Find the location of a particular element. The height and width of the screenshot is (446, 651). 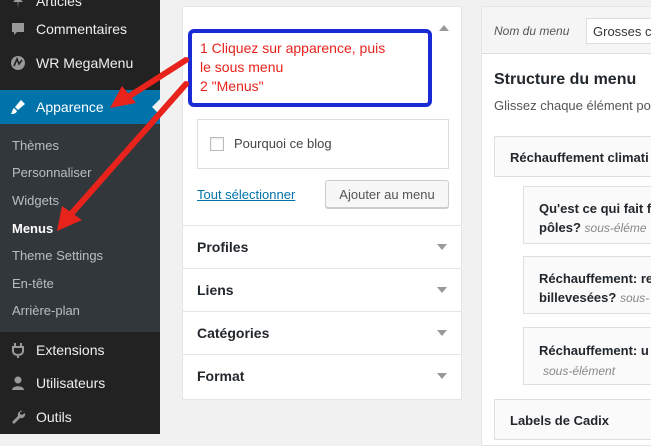

menu-structure-title: Structure du menu is located at coordinates (565, 79).